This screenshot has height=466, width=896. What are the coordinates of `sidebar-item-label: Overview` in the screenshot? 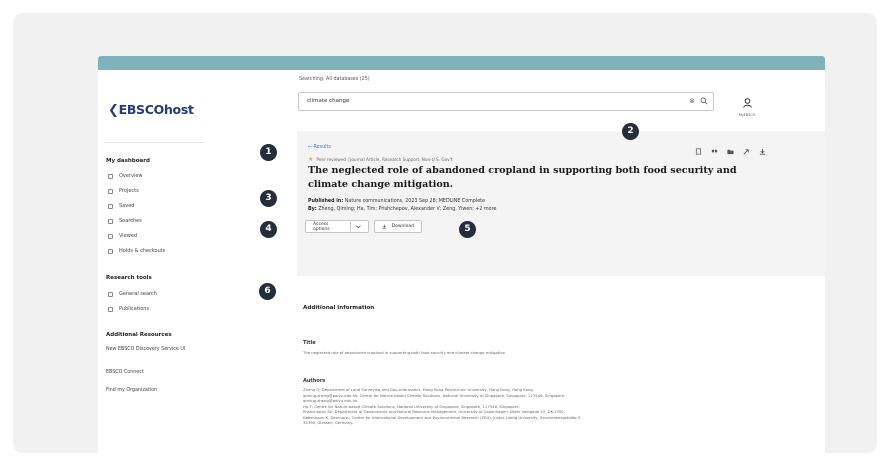 It's located at (131, 176).